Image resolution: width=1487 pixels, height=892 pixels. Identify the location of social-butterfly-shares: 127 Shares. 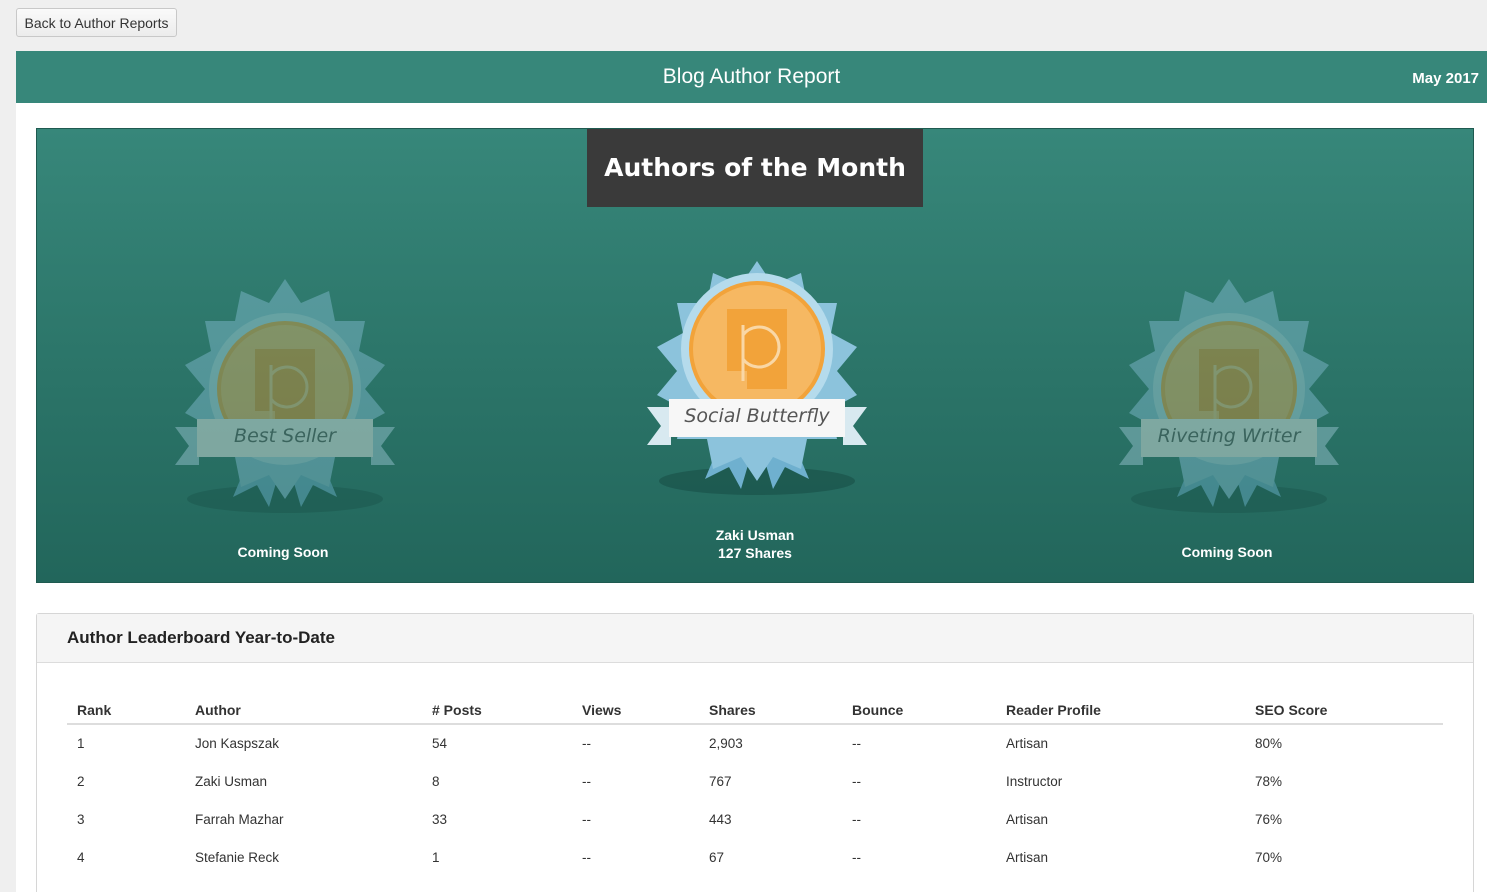
(755, 553).